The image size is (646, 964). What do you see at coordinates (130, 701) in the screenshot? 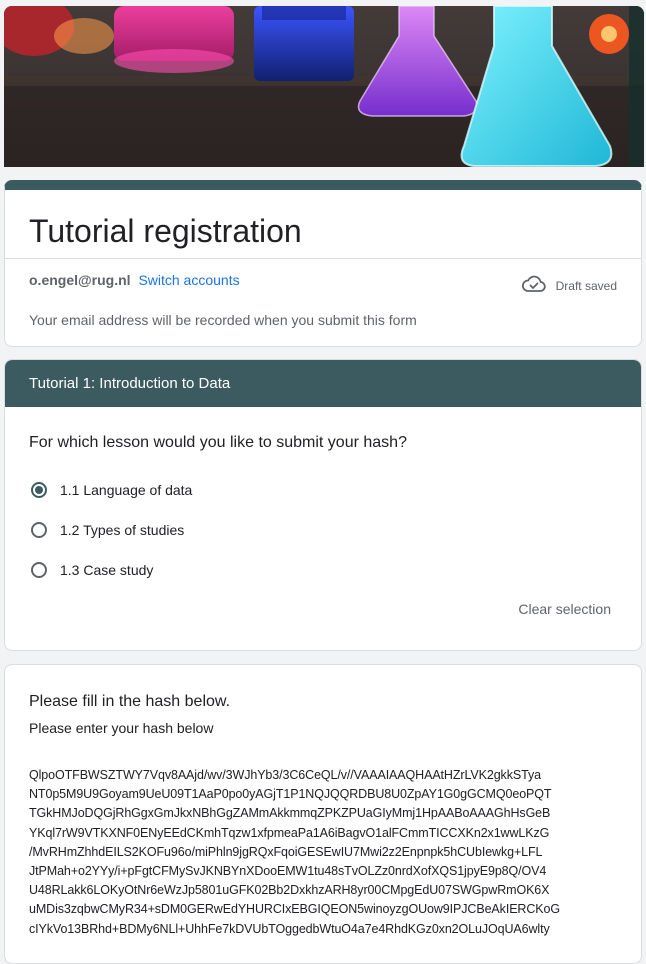
I see `hash-question-title: Please fill in the hash below.` at bounding box center [130, 701].